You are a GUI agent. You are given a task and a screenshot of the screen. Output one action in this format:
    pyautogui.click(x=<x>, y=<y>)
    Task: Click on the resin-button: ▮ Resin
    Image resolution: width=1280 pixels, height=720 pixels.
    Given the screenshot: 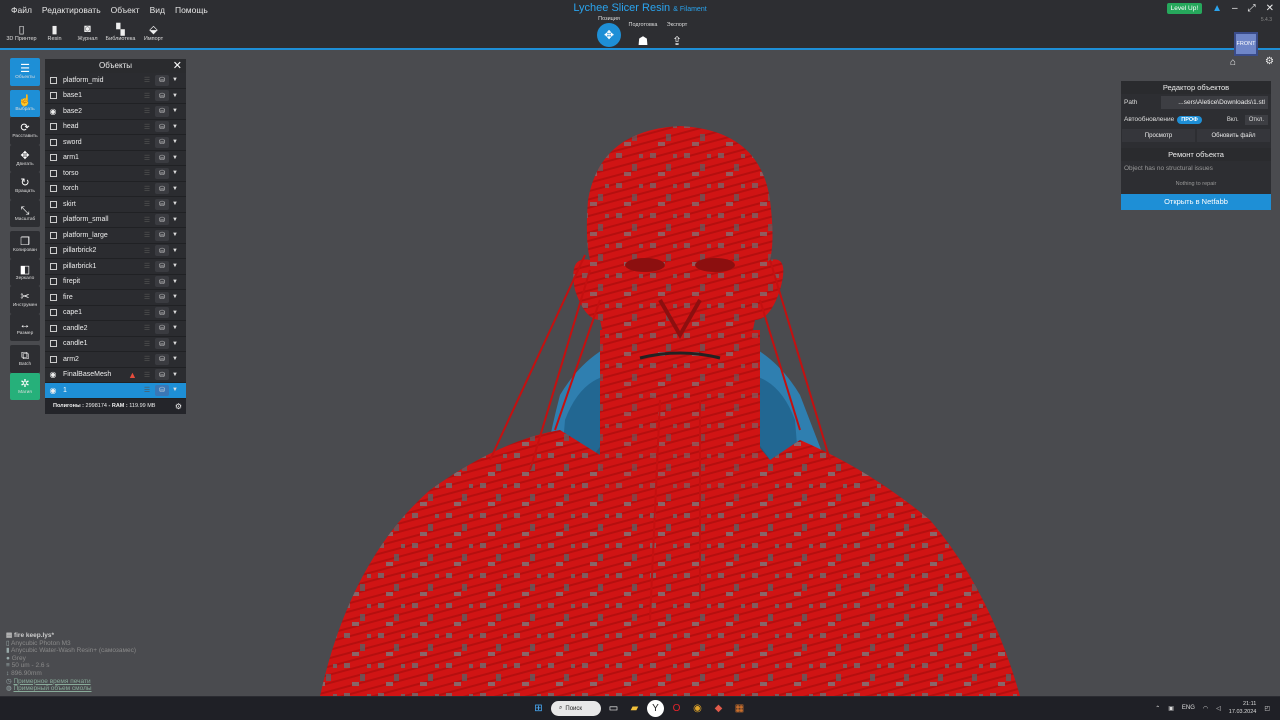 What is the action you would take?
    pyautogui.click(x=54, y=32)
    